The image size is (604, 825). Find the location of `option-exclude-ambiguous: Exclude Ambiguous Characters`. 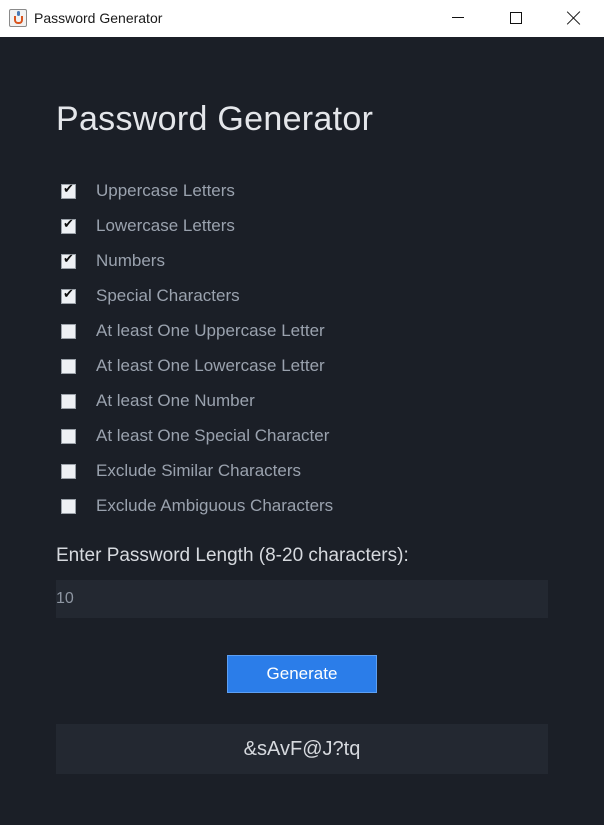

option-exclude-ambiguous: Exclude Ambiguous Characters is located at coordinates (197, 506).